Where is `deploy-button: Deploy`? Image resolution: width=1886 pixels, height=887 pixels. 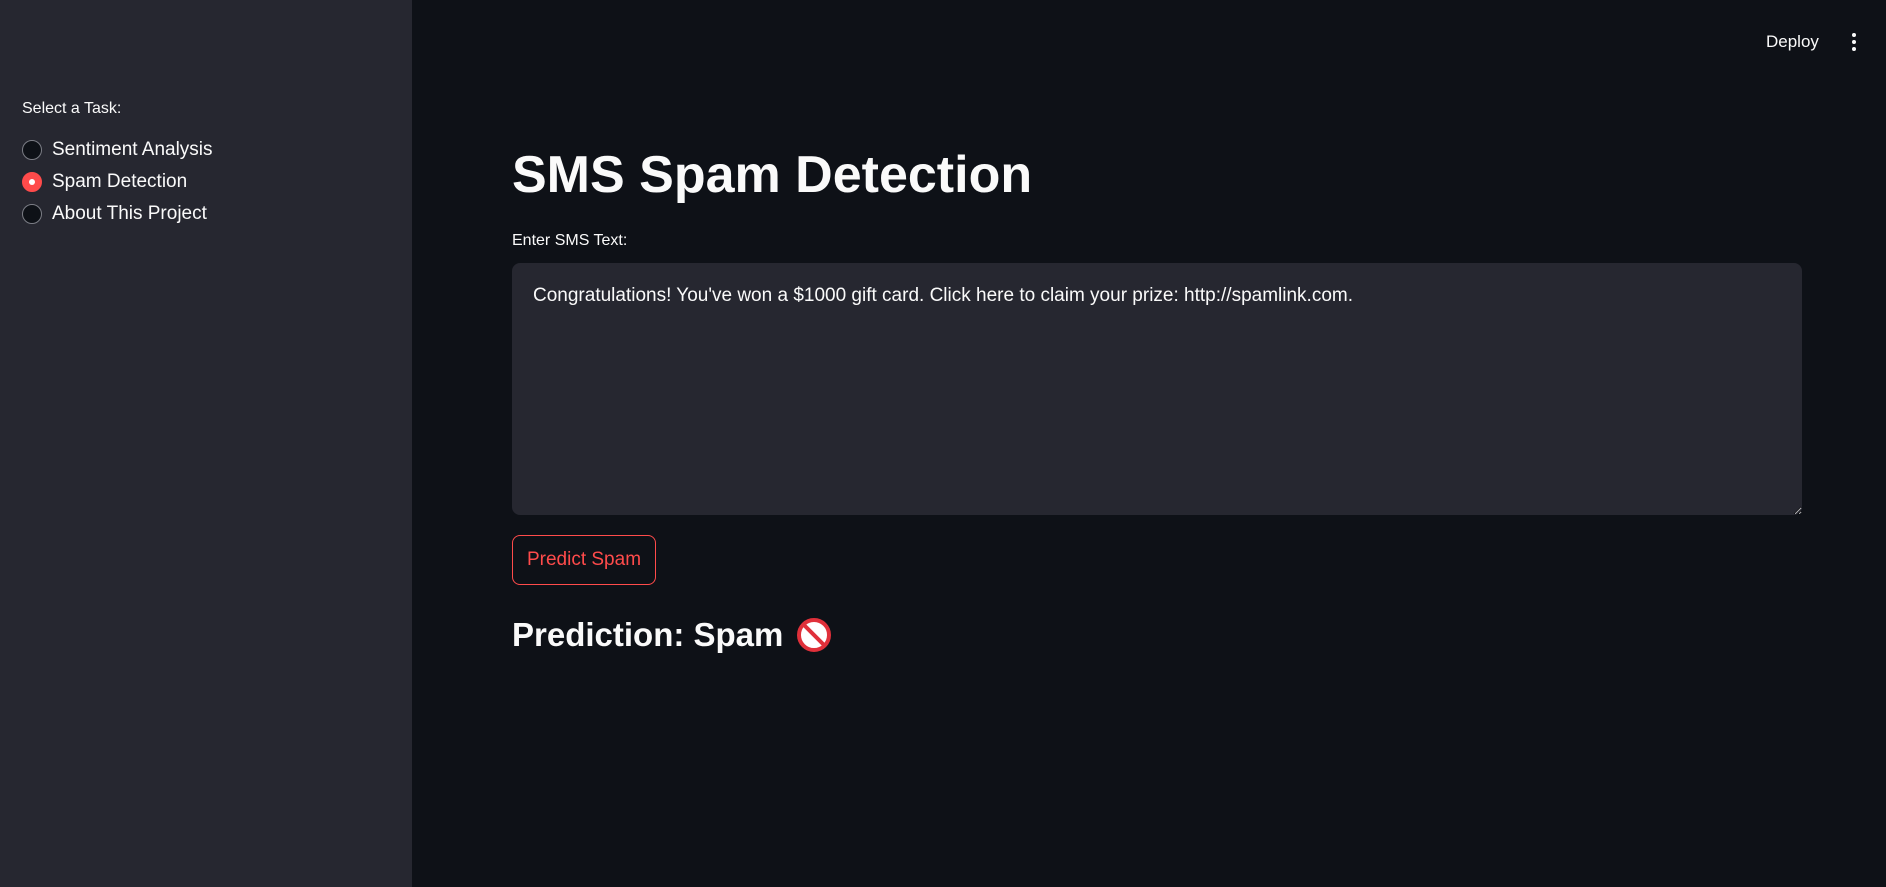 deploy-button: Deploy is located at coordinates (1792, 42).